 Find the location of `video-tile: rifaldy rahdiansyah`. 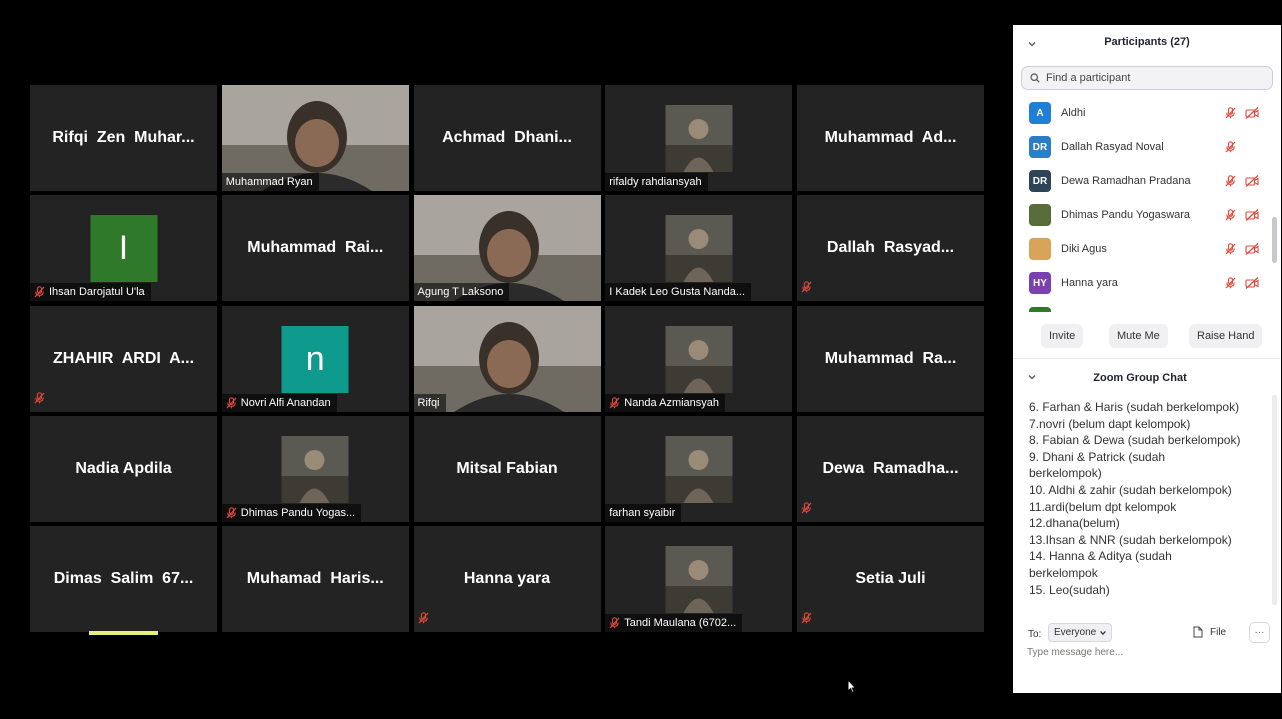

video-tile: rifaldy rahdiansyah is located at coordinates (699, 138).